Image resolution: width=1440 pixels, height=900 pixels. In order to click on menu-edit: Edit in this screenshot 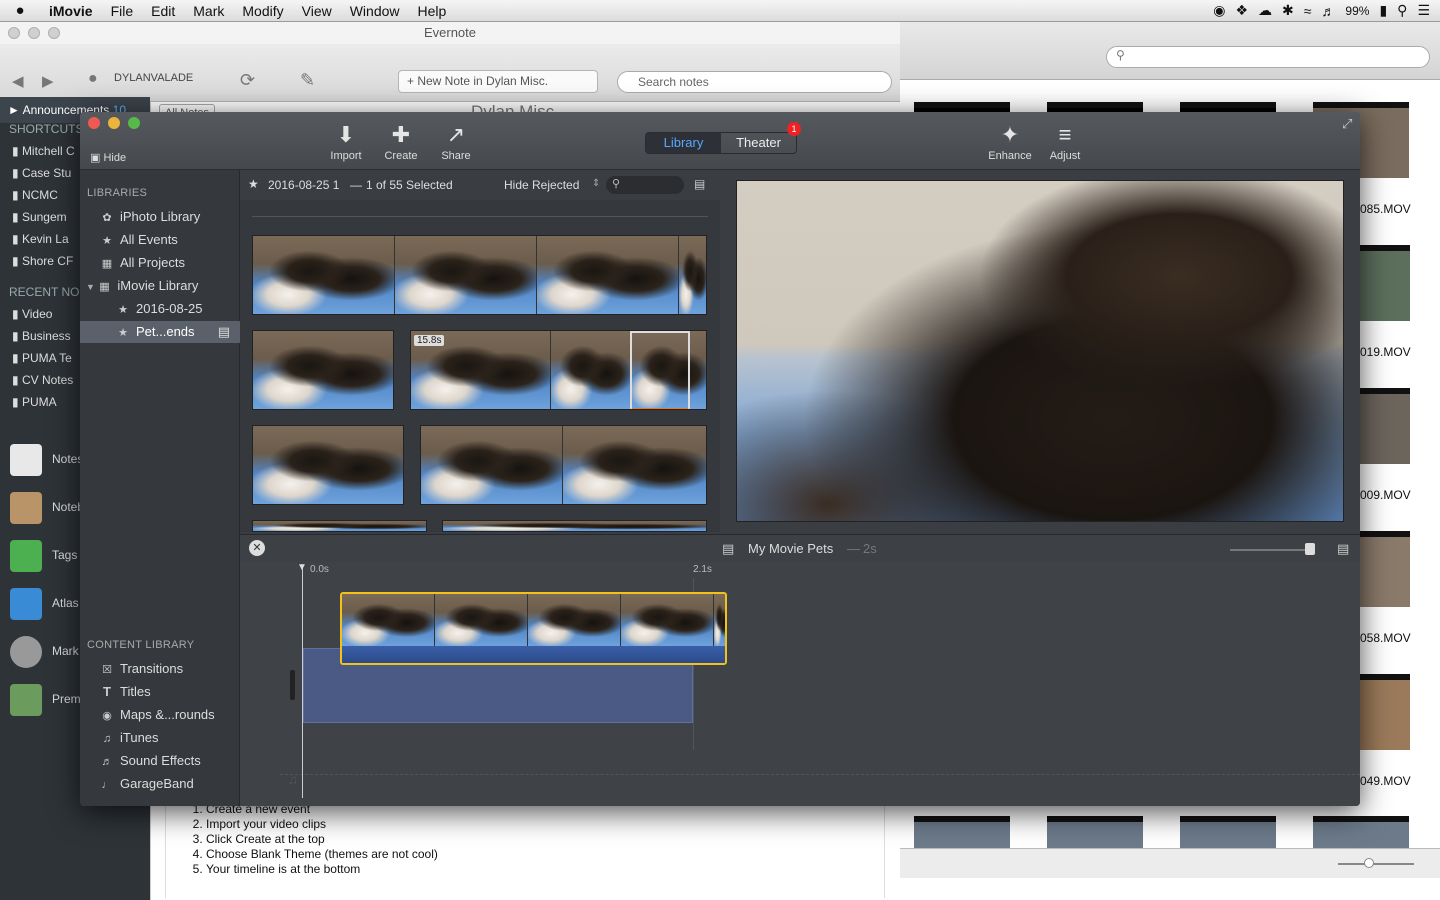, I will do `click(163, 11)`.